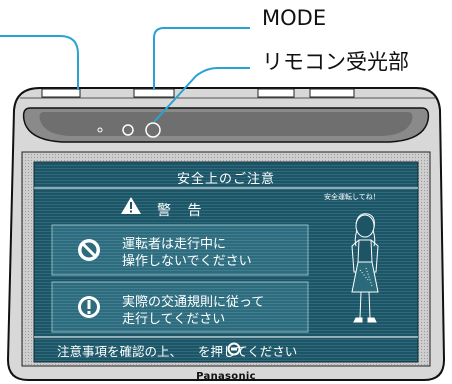  What do you see at coordinates (225, 179) in the screenshot?
I see `screen-title: 安全上のご注意` at bounding box center [225, 179].